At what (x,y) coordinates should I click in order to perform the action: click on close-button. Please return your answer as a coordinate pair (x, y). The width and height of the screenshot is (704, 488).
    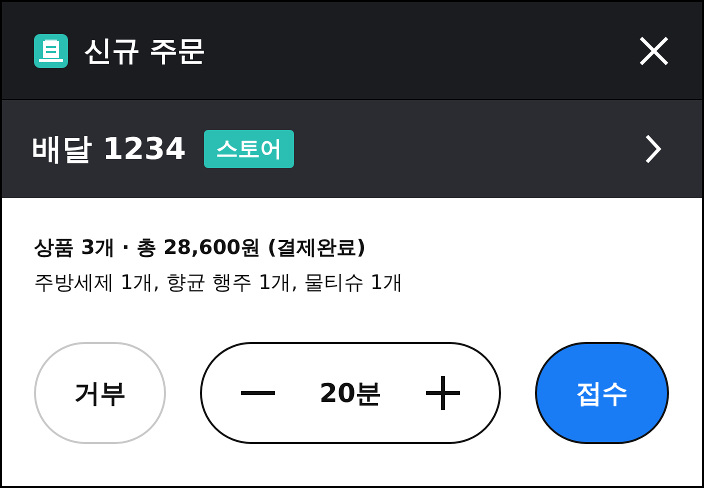
    Looking at the image, I should click on (654, 50).